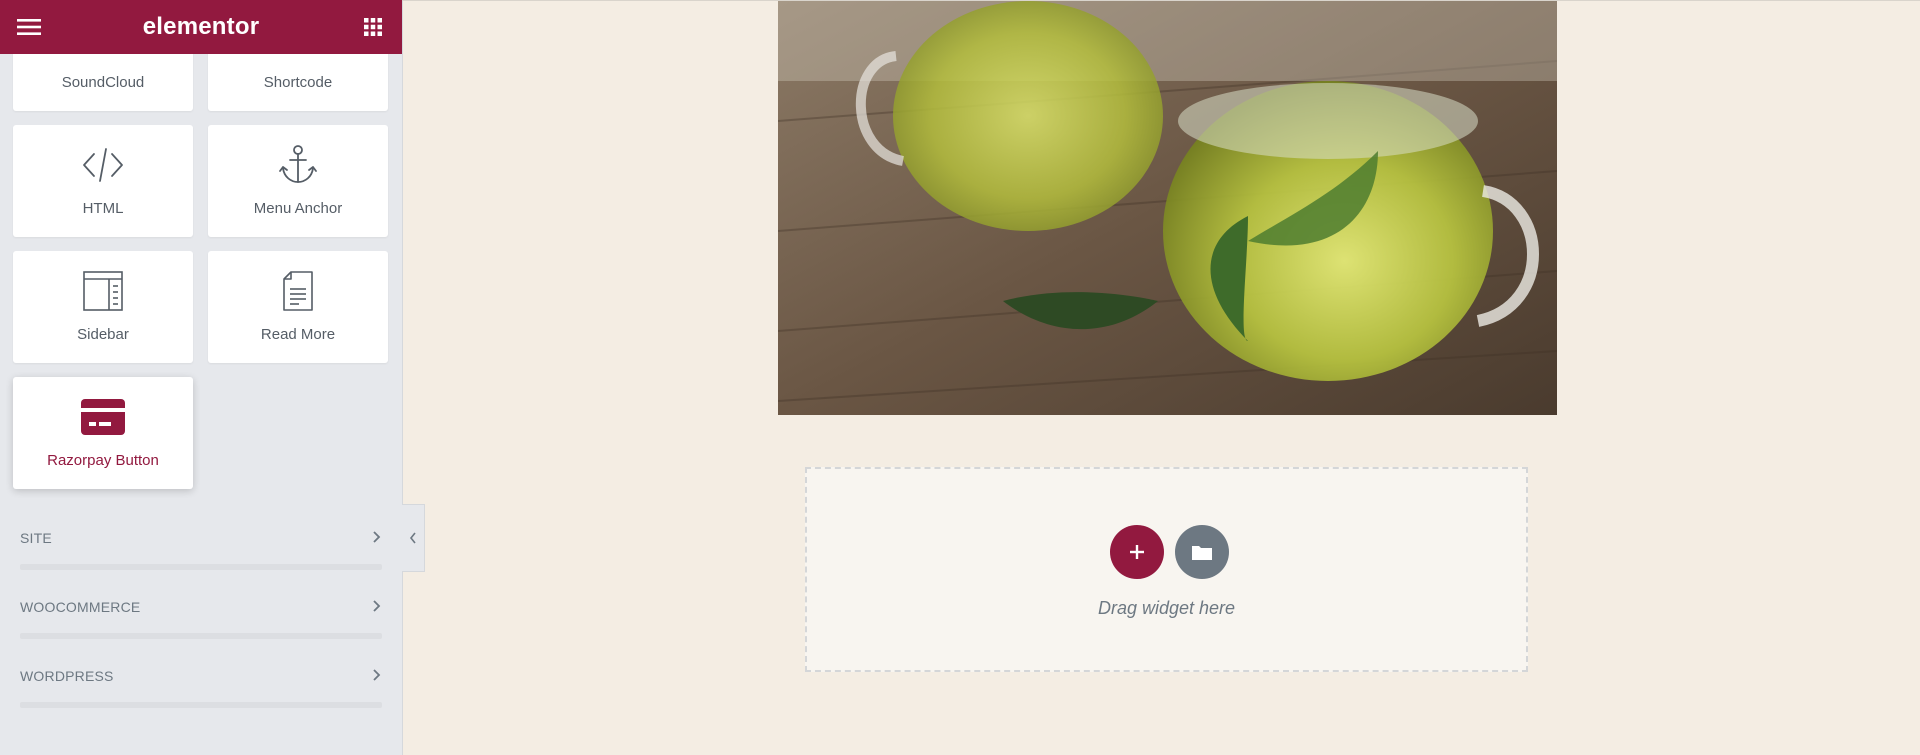 Image resolution: width=1920 pixels, height=755 pixels. I want to click on folder-icon, so click(1202, 553).